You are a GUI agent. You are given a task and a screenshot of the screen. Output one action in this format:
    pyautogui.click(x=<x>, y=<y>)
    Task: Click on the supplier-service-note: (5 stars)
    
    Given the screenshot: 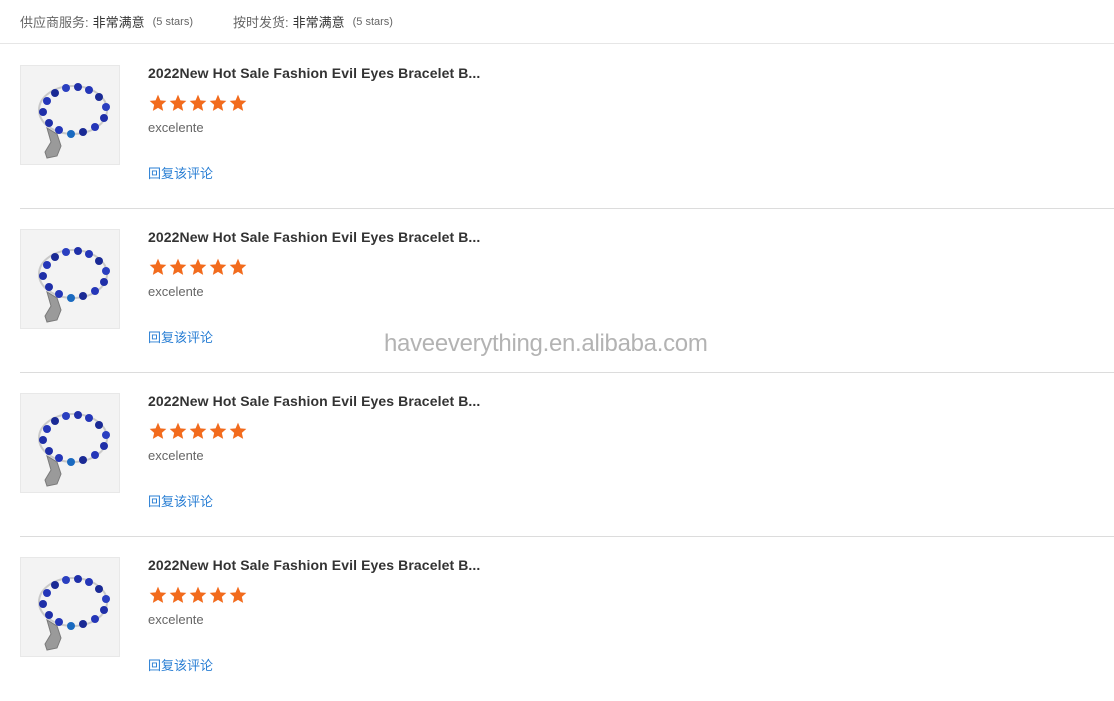 What is the action you would take?
    pyautogui.click(x=172, y=21)
    